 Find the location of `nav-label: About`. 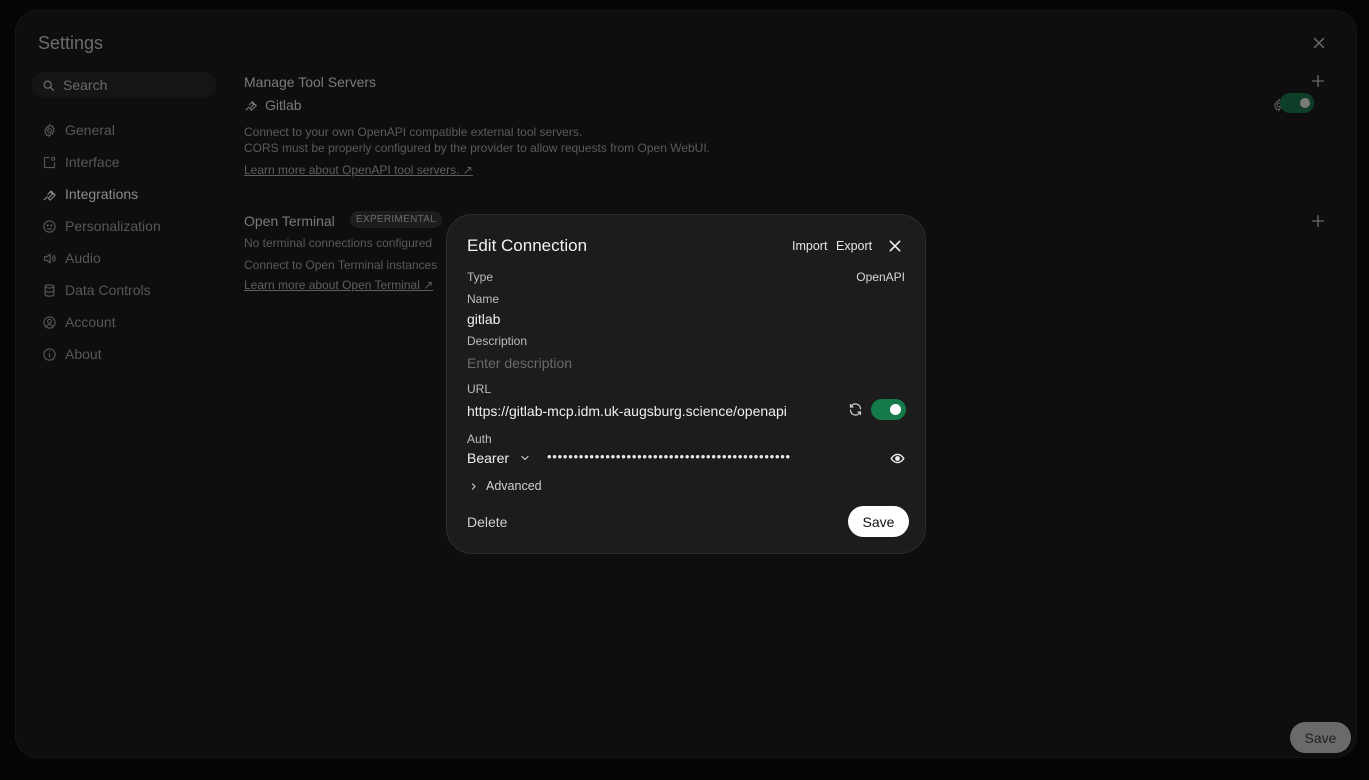

nav-label: About is located at coordinates (83, 354).